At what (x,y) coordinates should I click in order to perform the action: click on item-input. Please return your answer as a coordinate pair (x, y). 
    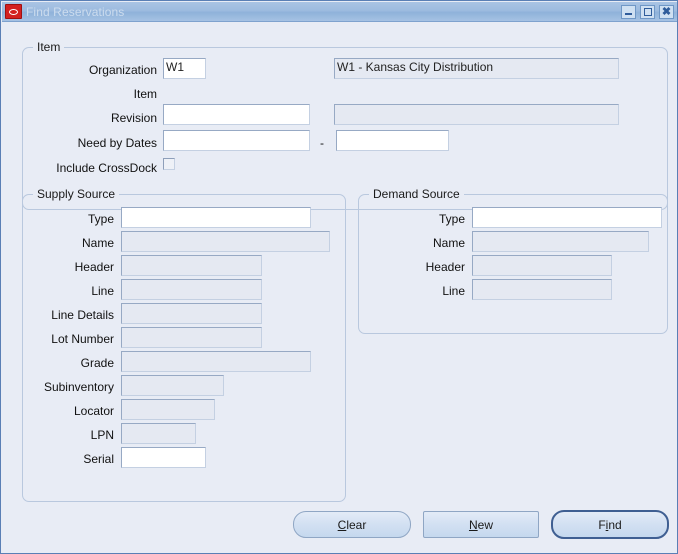
    Looking at the image, I should click on (236, 114).